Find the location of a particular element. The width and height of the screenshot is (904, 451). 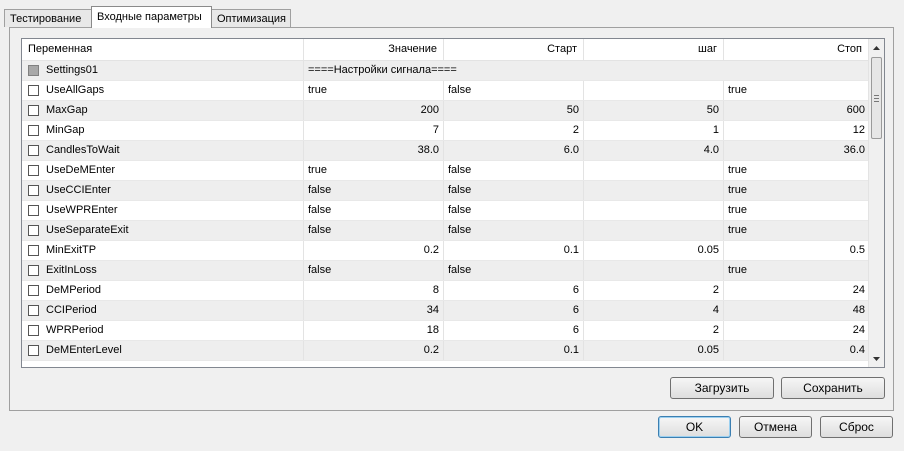

table-row: UseSeparateExit false false true is located at coordinates (445, 231).